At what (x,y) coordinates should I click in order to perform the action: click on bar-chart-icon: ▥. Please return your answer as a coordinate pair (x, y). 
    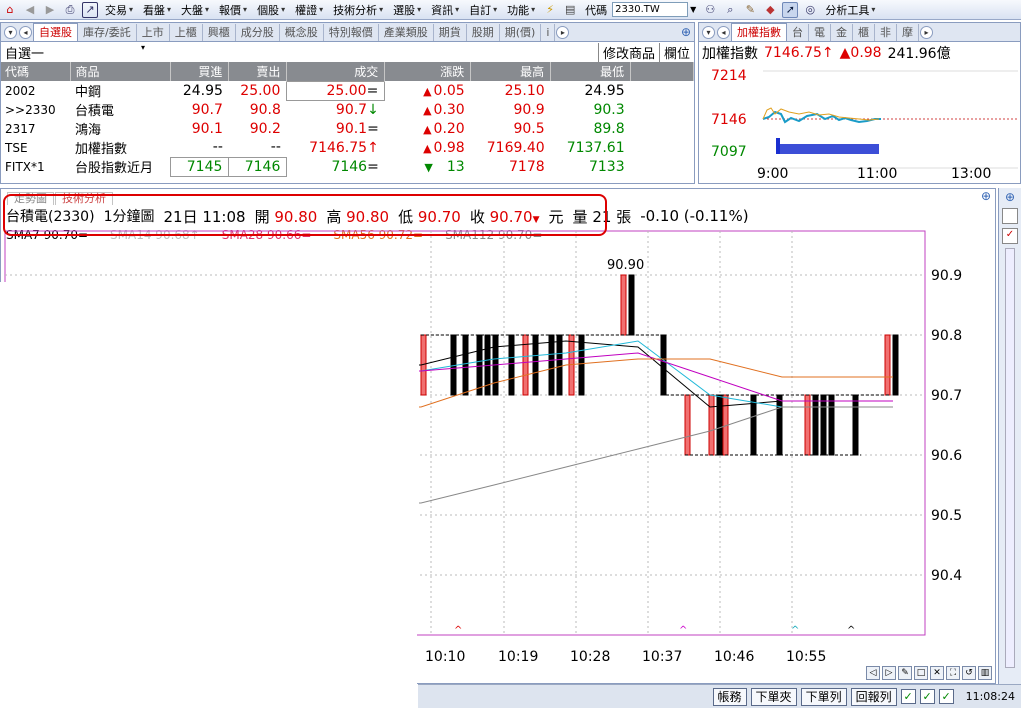
    Looking at the image, I should click on (985, 673).